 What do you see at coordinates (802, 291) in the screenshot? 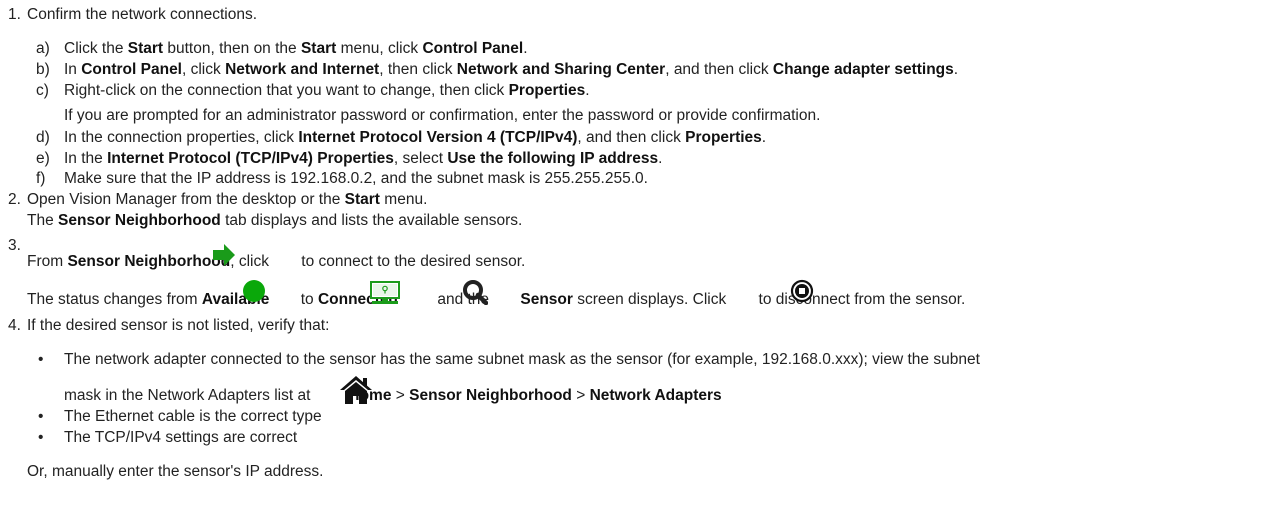
I see `disconnect-stop-icon` at bounding box center [802, 291].